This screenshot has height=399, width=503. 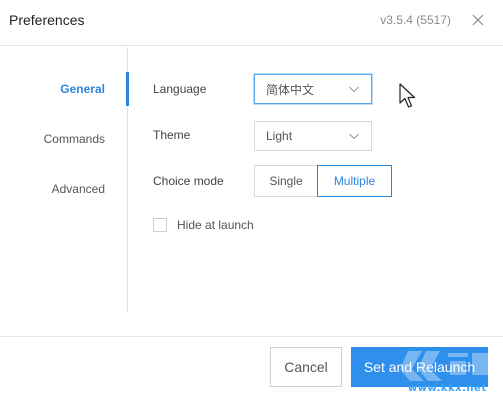 I want to click on sidebar-item-advanced: Advanced, so click(x=78, y=189).